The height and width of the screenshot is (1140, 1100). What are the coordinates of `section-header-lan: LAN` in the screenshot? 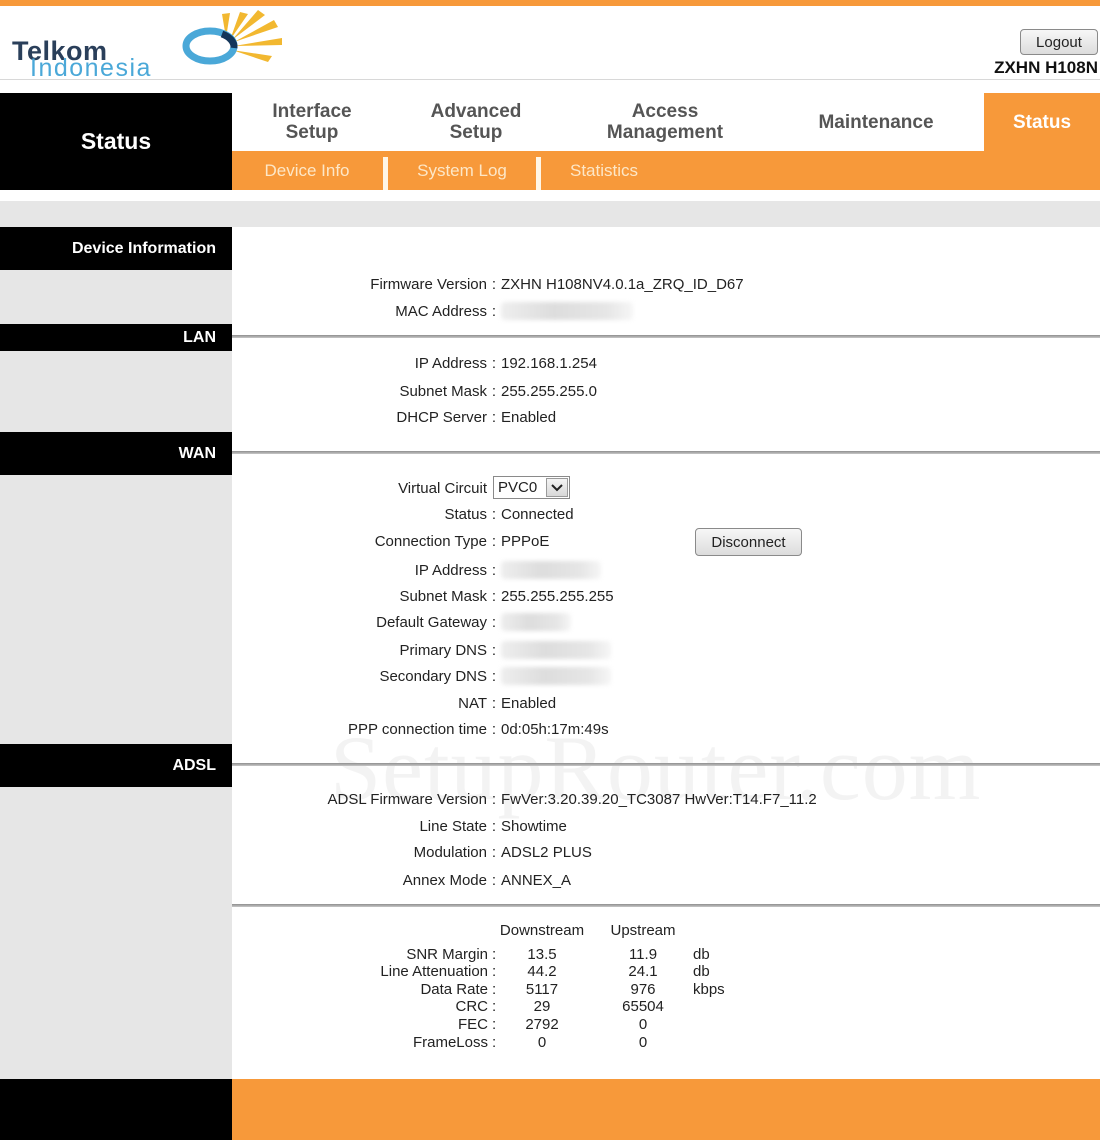 It's located at (116, 337).